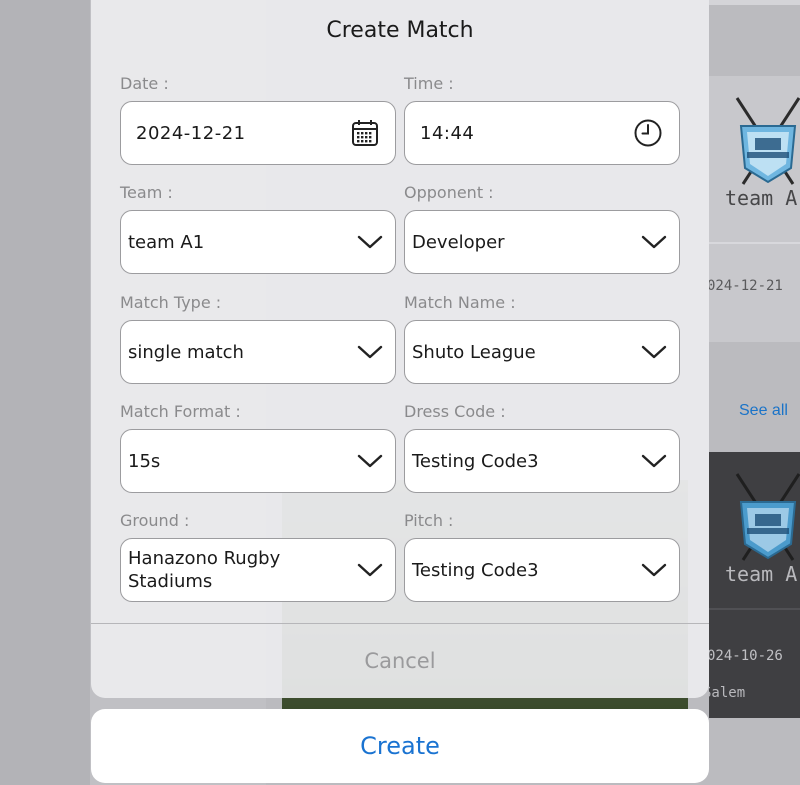  What do you see at coordinates (475, 570) in the screenshot?
I see `pitch-value: Testing Code3` at bounding box center [475, 570].